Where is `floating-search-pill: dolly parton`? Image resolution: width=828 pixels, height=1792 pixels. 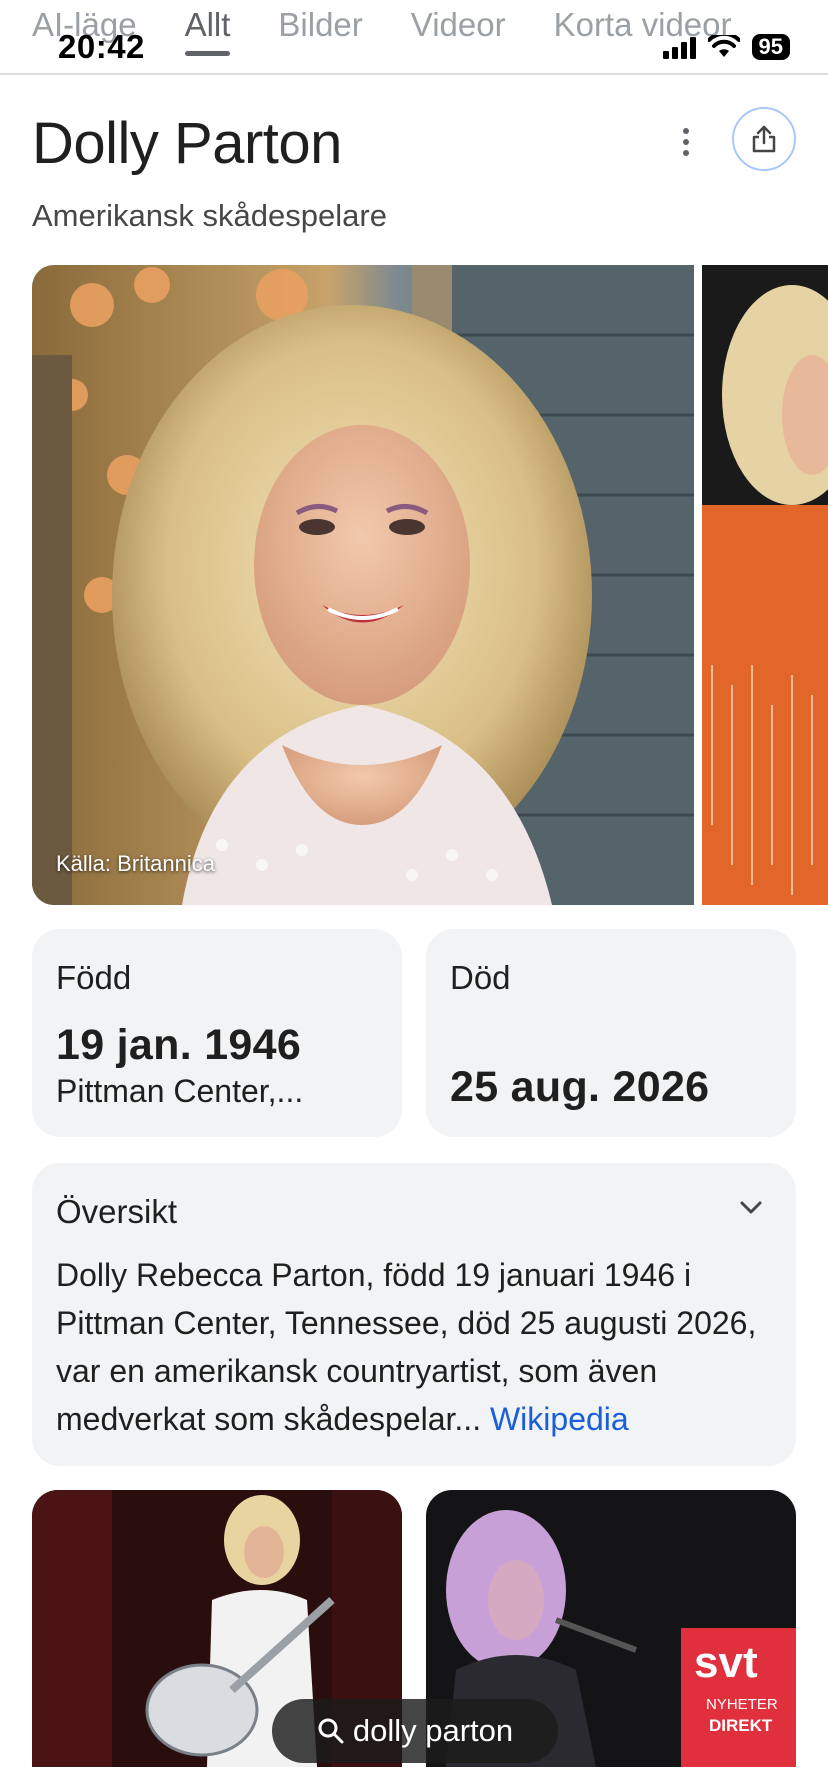
floating-search-pill: dolly parton is located at coordinates (415, 1731).